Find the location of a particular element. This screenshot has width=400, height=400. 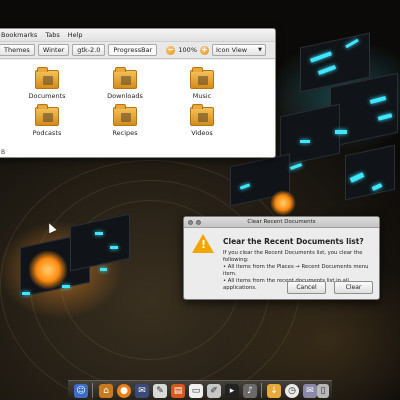

minimize-window-button is located at coordinates (198, 222).